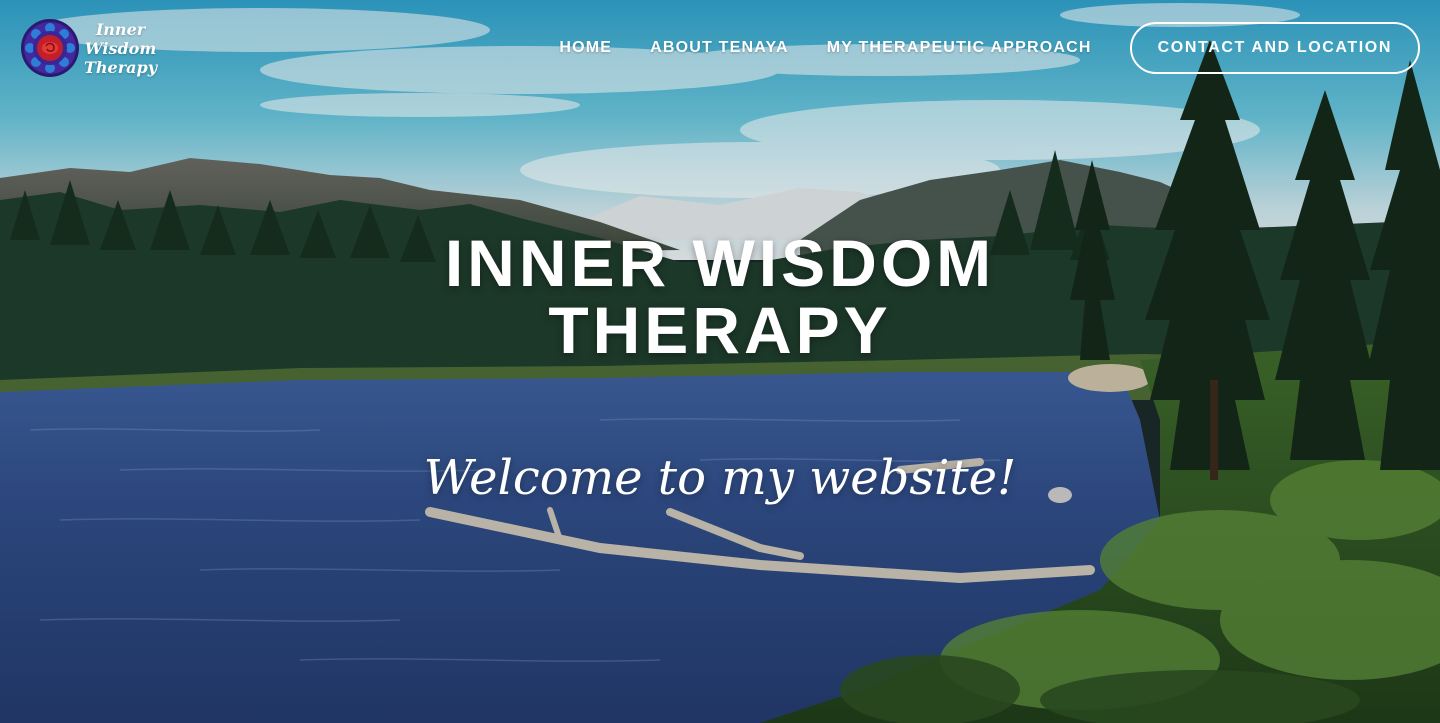 The image size is (1440, 723). I want to click on logo-word-therapy: Therapy, so click(120, 67).